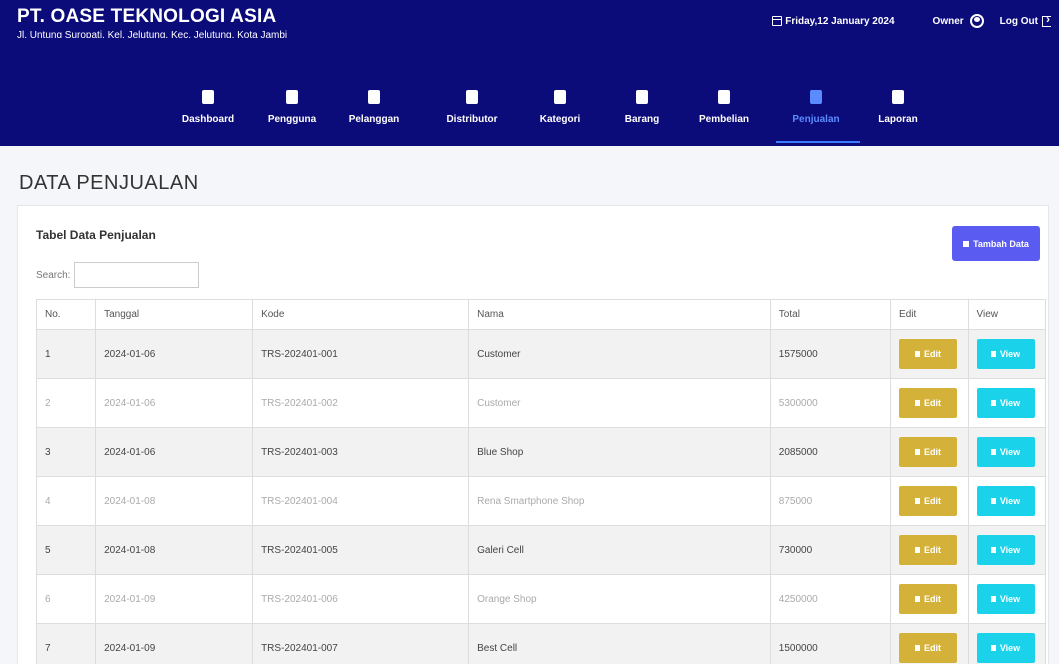 The width and height of the screenshot is (1059, 664). I want to click on user-menu: Owner, so click(958, 21).